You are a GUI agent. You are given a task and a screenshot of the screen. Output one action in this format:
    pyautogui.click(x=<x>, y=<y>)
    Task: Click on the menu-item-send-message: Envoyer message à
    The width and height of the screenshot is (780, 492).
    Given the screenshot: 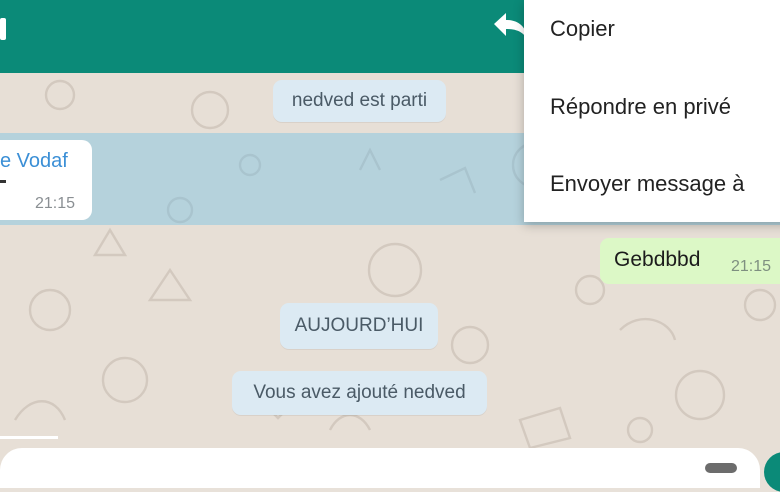 What is the action you would take?
    pyautogui.click(x=647, y=184)
    